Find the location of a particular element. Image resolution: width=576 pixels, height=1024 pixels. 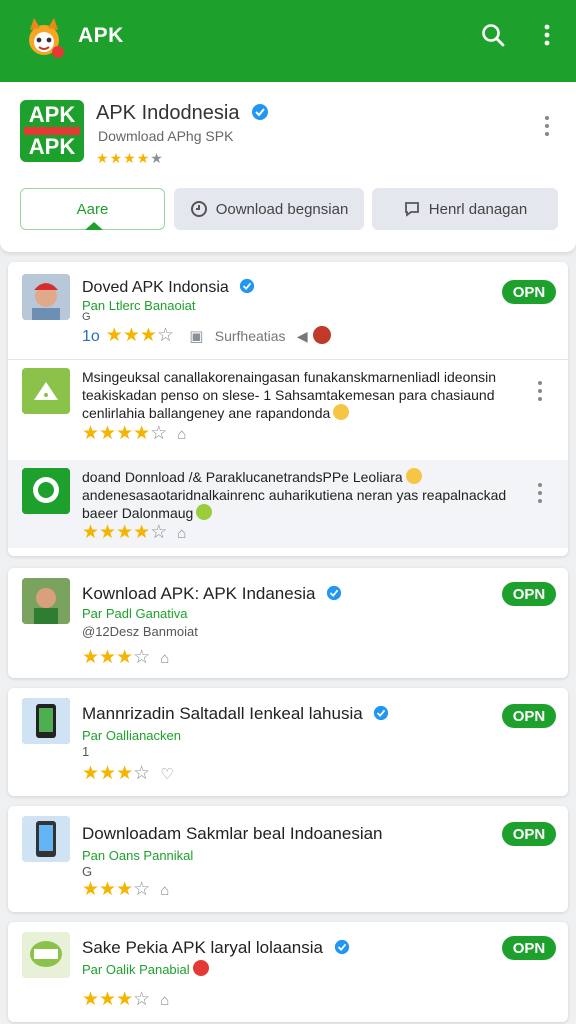

item-publisher: Par Oallianacken is located at coordinates (131, 735).